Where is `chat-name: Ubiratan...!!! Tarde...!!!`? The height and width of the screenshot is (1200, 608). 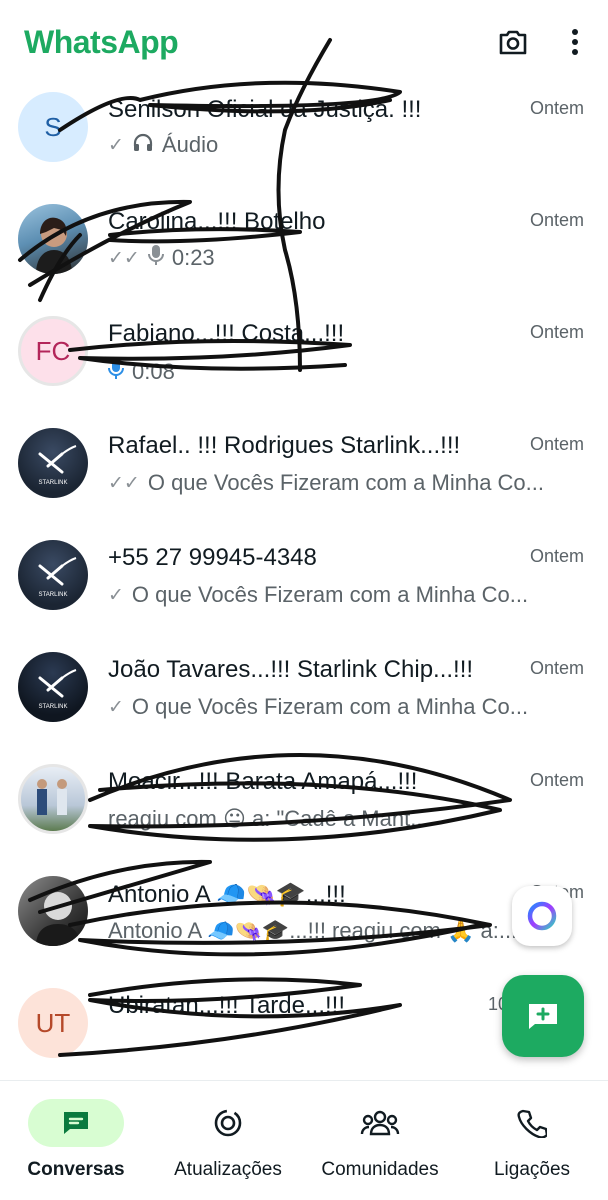 chat-name: Ubiratan...!!! Tarde...!!! is located at coordinates (226, 1005).